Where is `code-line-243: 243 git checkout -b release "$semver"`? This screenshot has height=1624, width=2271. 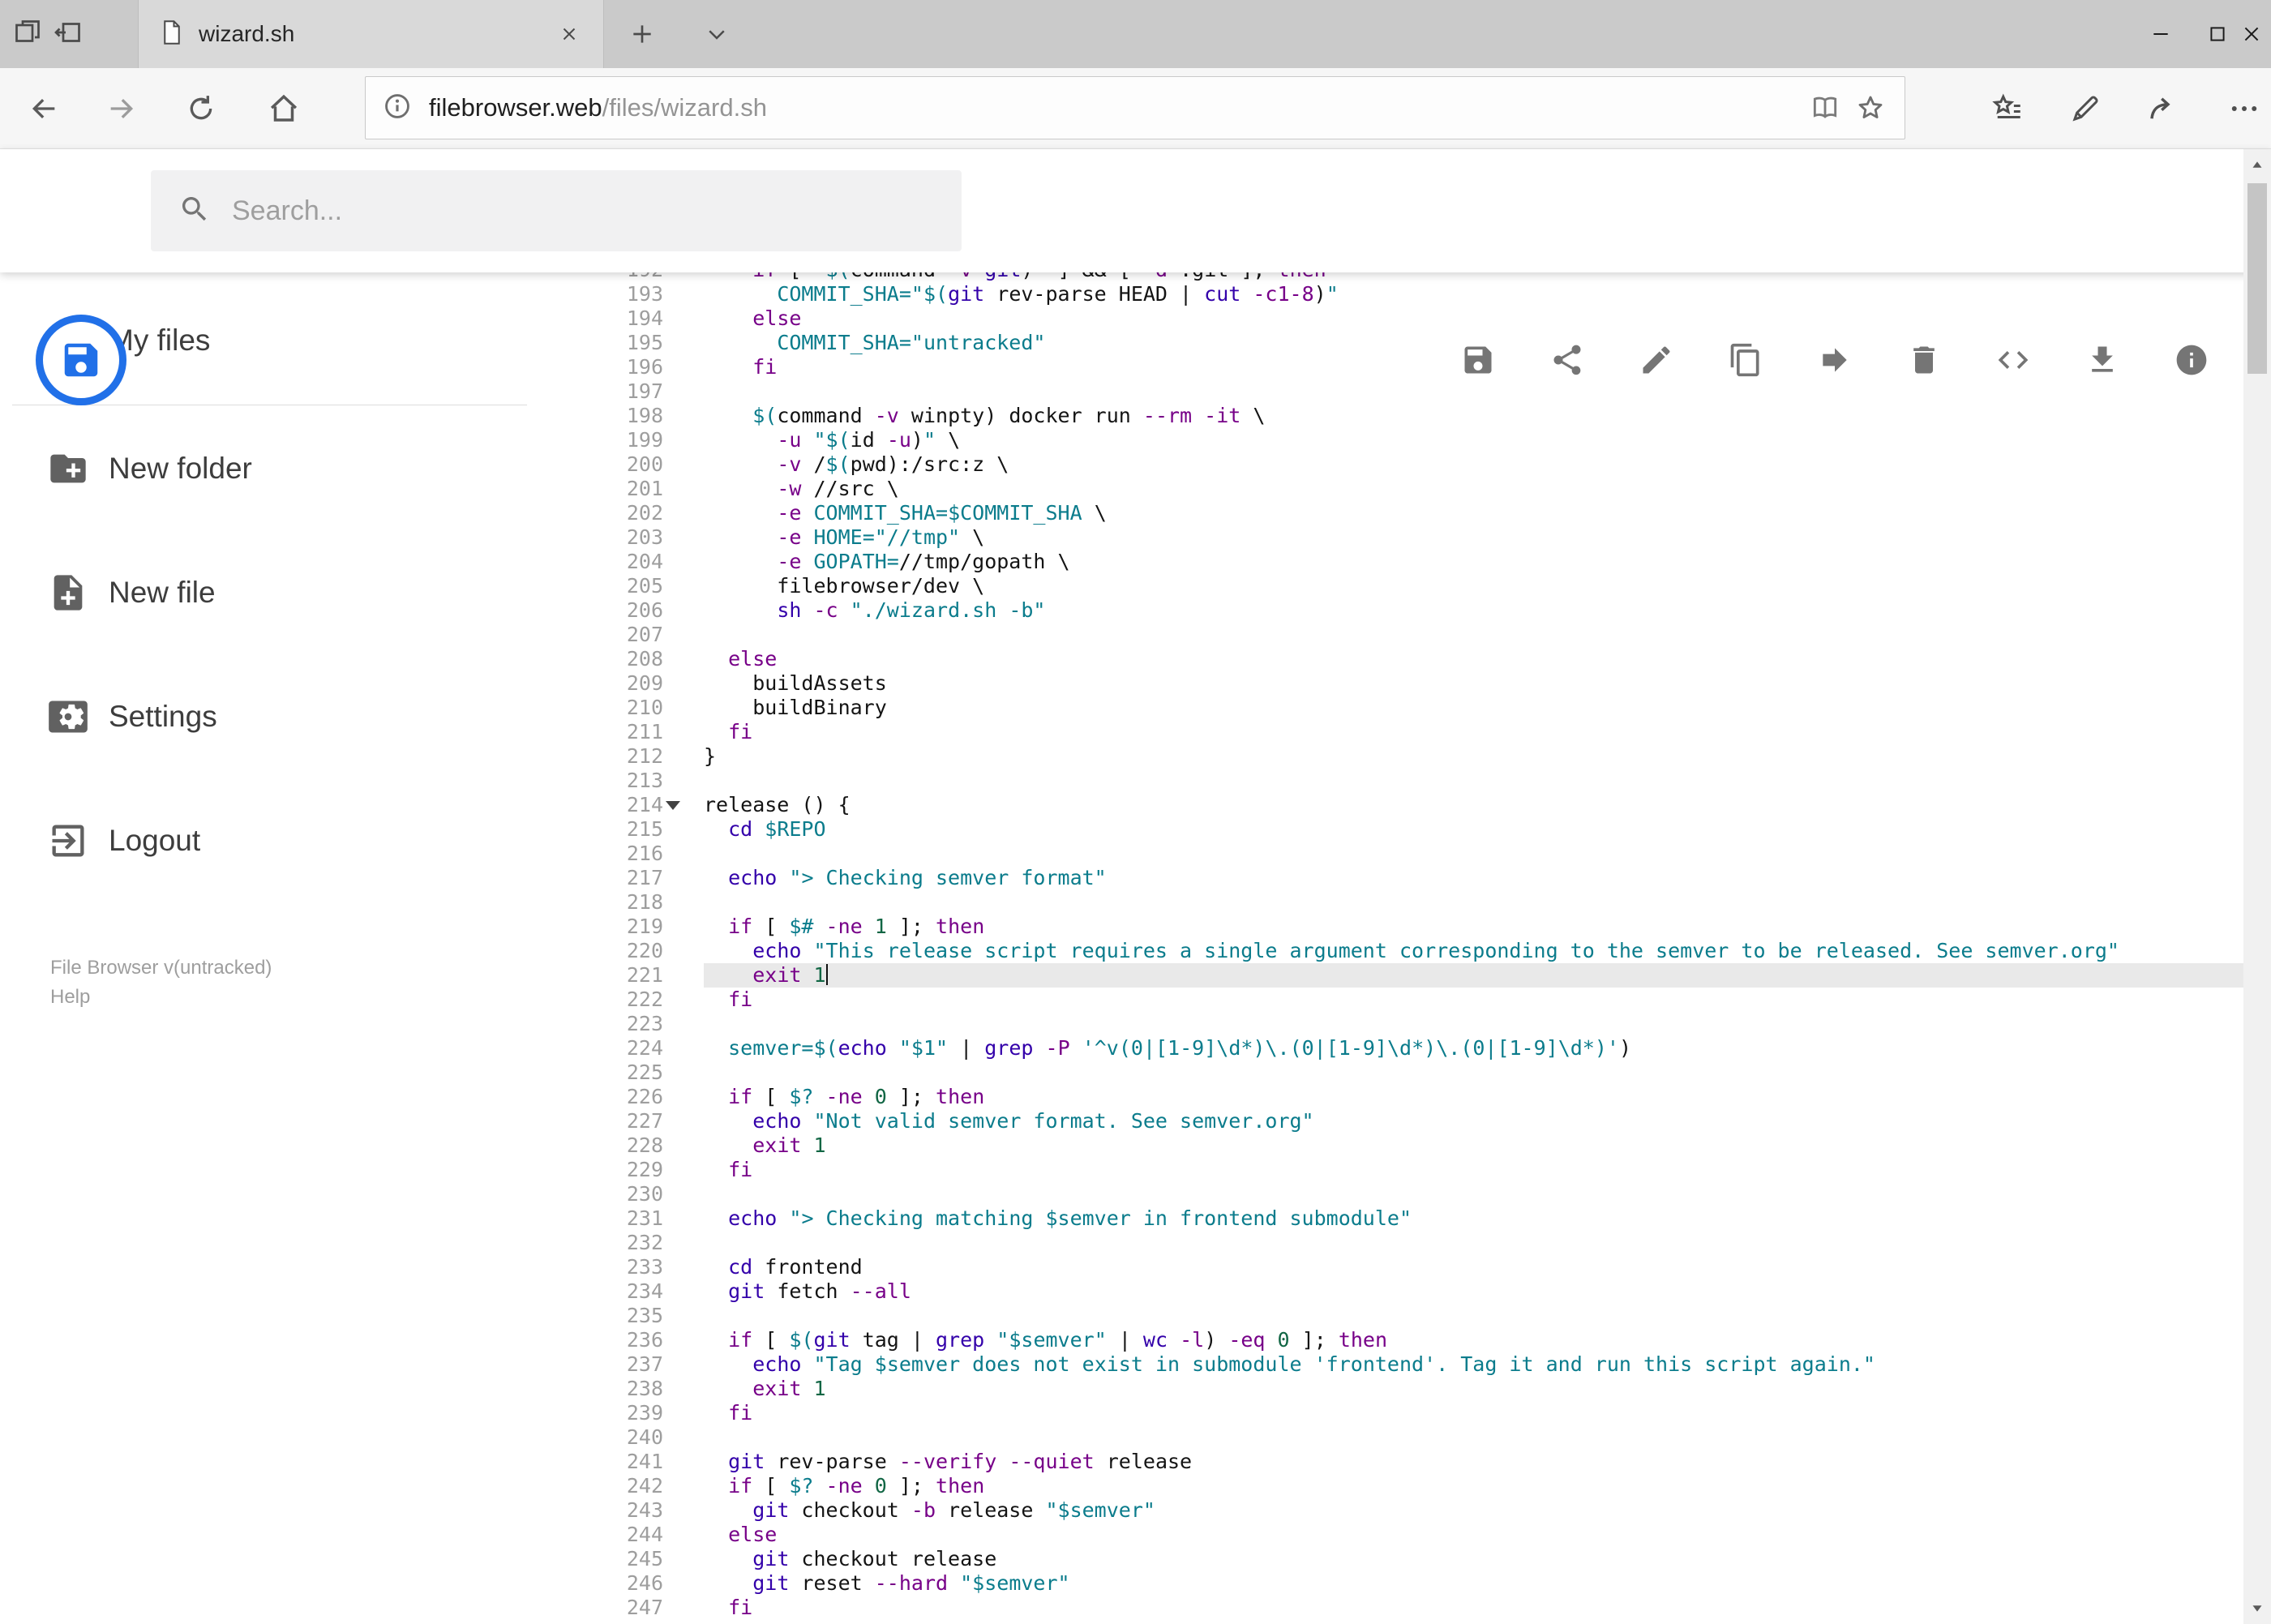
code-line-243: 243 git checkout -b release "$semver" is located at coordinates (1411, 1510).